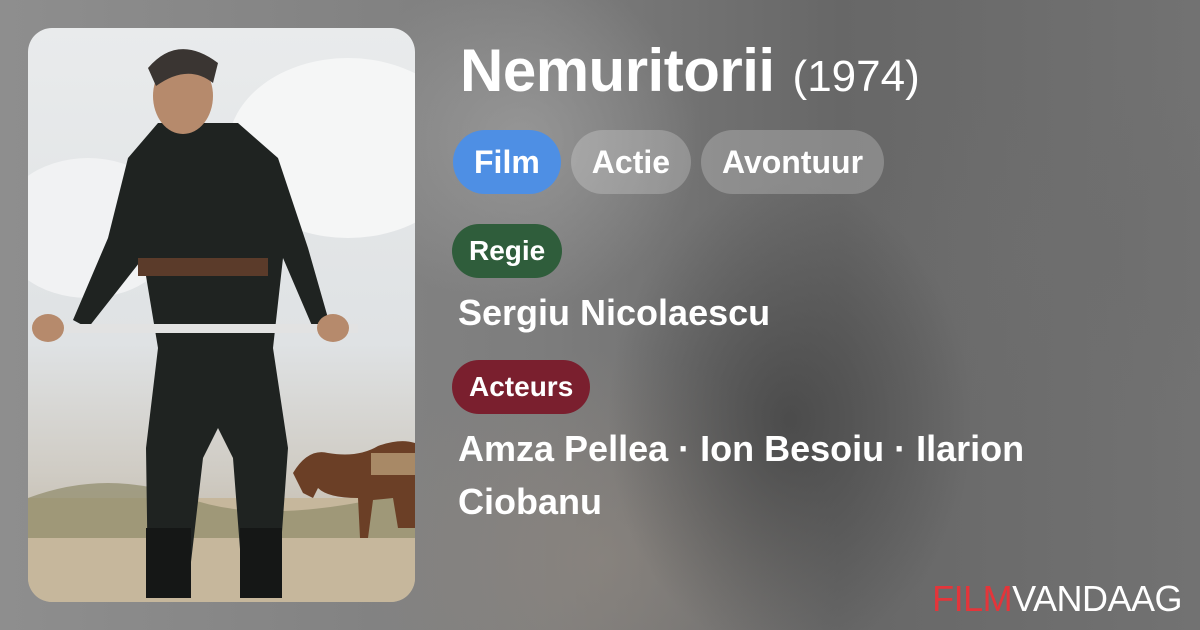  What do you see at coordinates (614, 312) in the screenshot?
I see `director-name: Sergiu Nicolaescu` at bounding box center [614, 312].